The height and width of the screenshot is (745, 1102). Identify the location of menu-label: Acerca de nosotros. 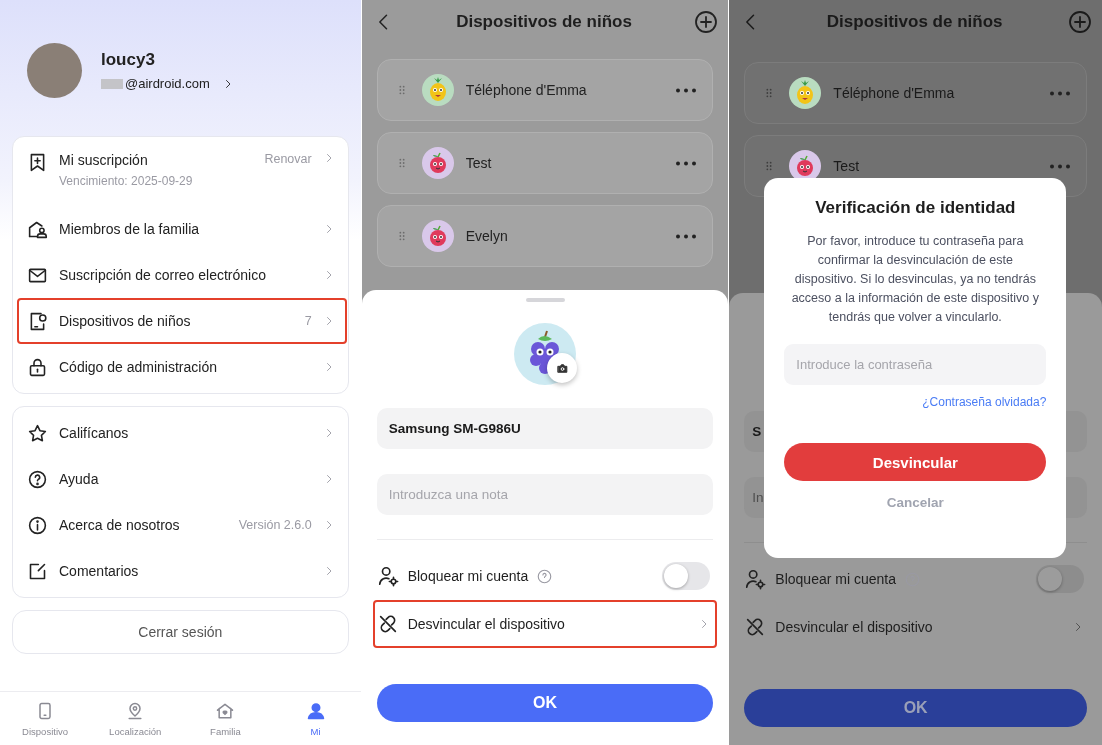
(120, 525).